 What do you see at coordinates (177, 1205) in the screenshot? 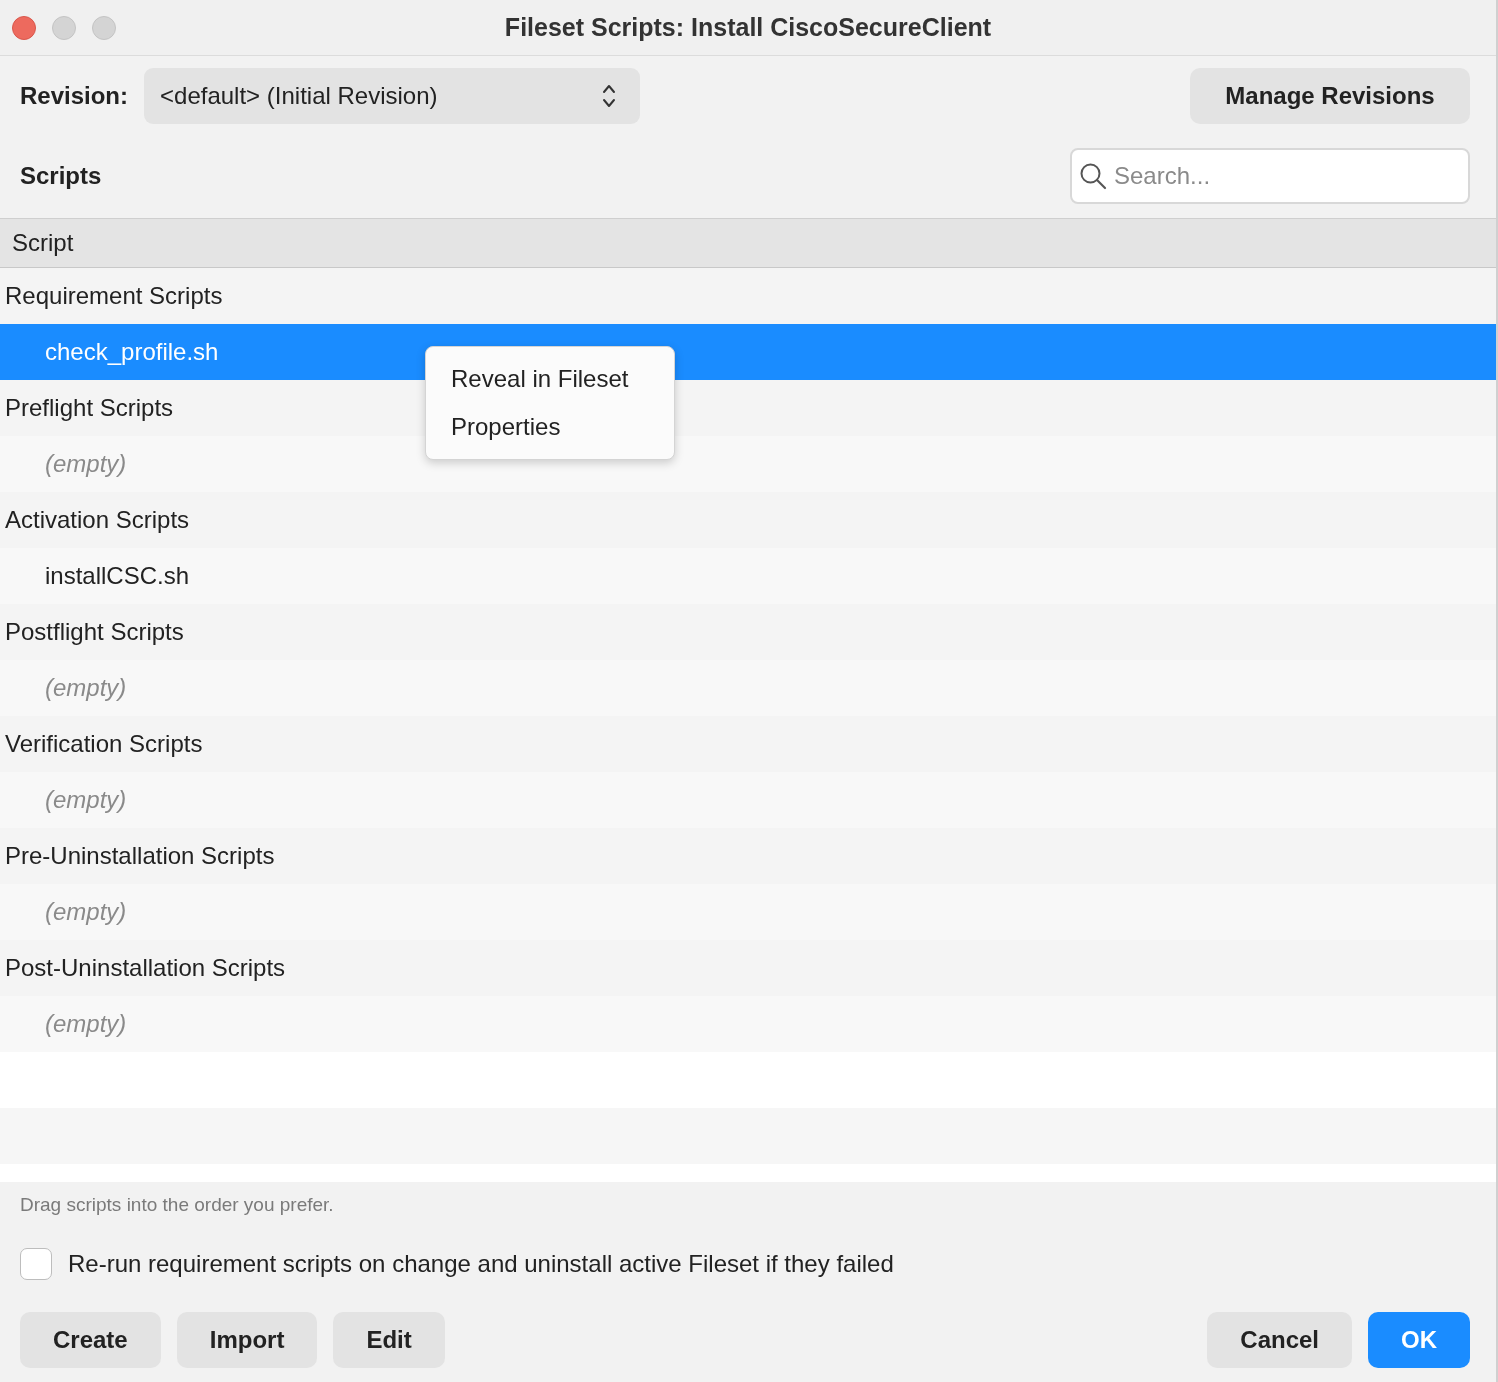
I see `hint-text: Drag scripts into the order you prefer.` at bounding box center [177, 1205].